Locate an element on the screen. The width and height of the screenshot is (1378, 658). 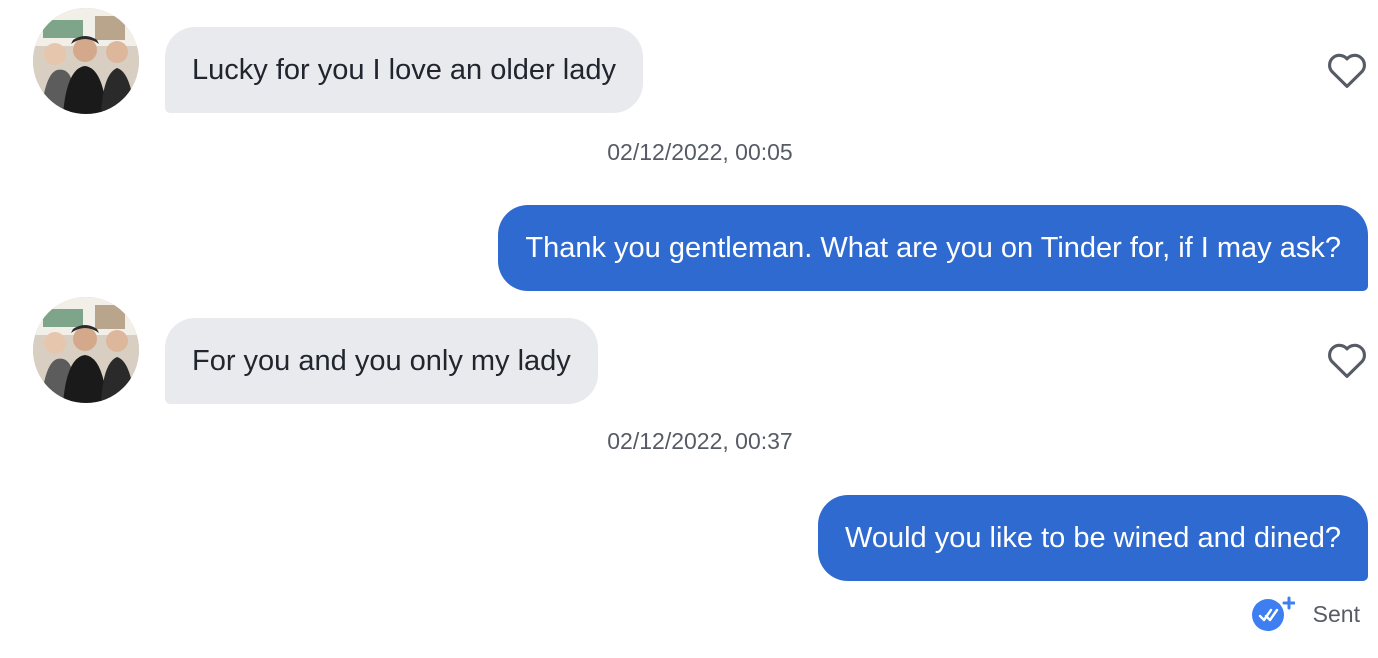
message-bubble-incoming: Lucky for you I love an older lady is located at coordinates (404, 70).